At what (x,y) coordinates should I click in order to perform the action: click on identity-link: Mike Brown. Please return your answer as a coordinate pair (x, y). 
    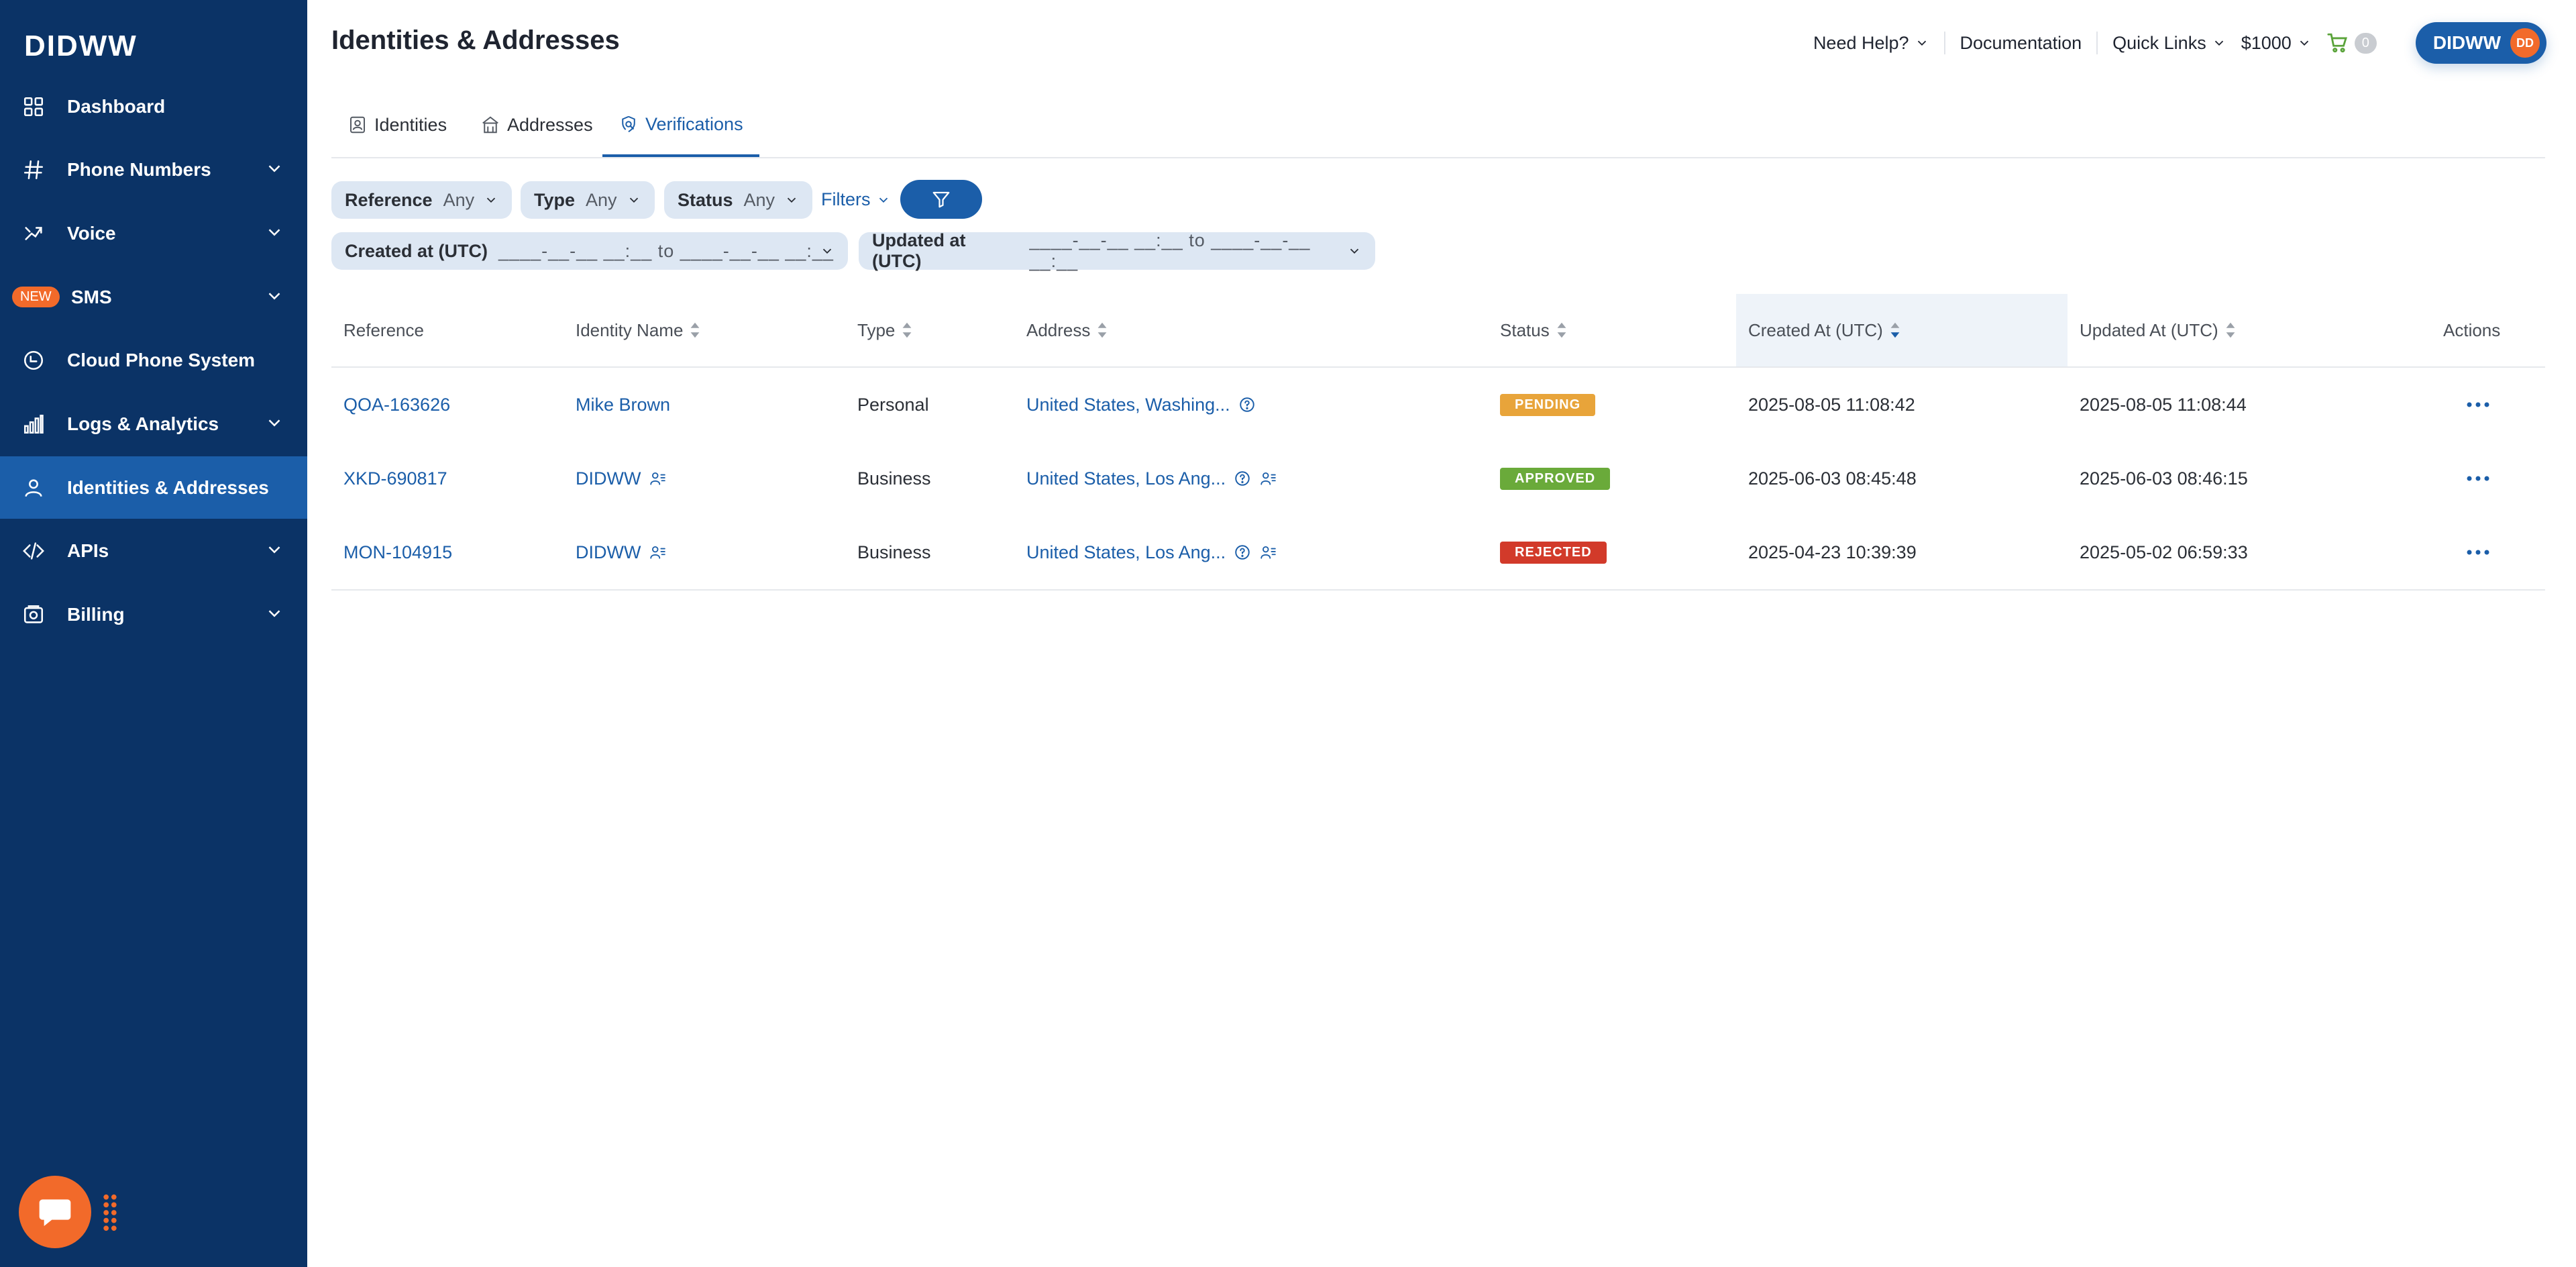
    Looking at the image, I should click on (623, 405).